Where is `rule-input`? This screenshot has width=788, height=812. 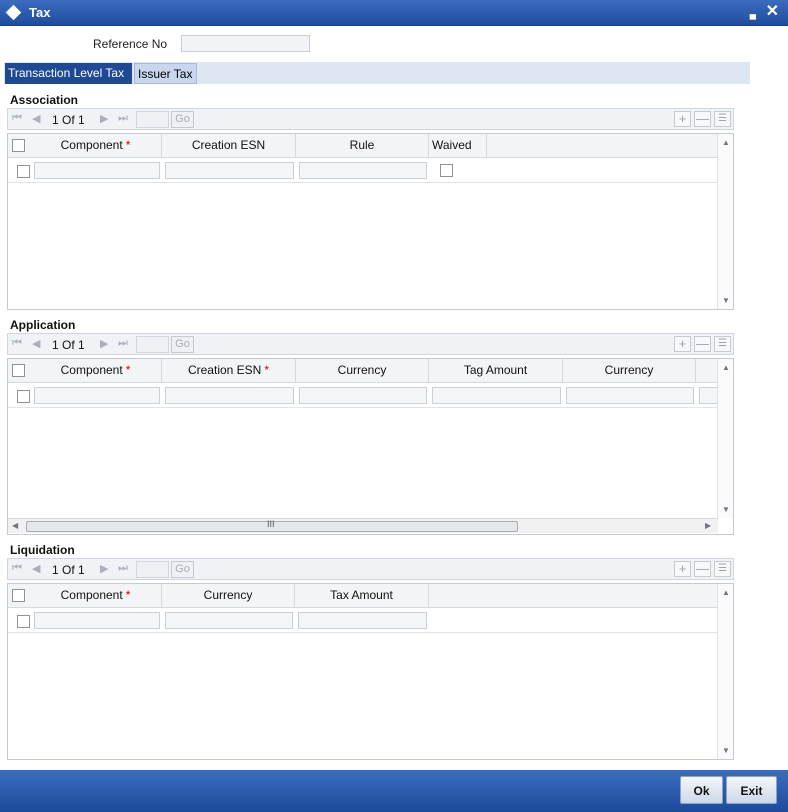 rule-input is located at coordinates (363, 170).